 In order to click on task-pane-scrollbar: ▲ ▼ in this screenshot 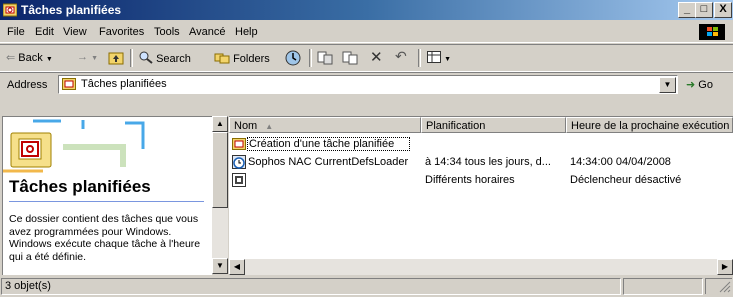, I will do `click(220, 195)`.